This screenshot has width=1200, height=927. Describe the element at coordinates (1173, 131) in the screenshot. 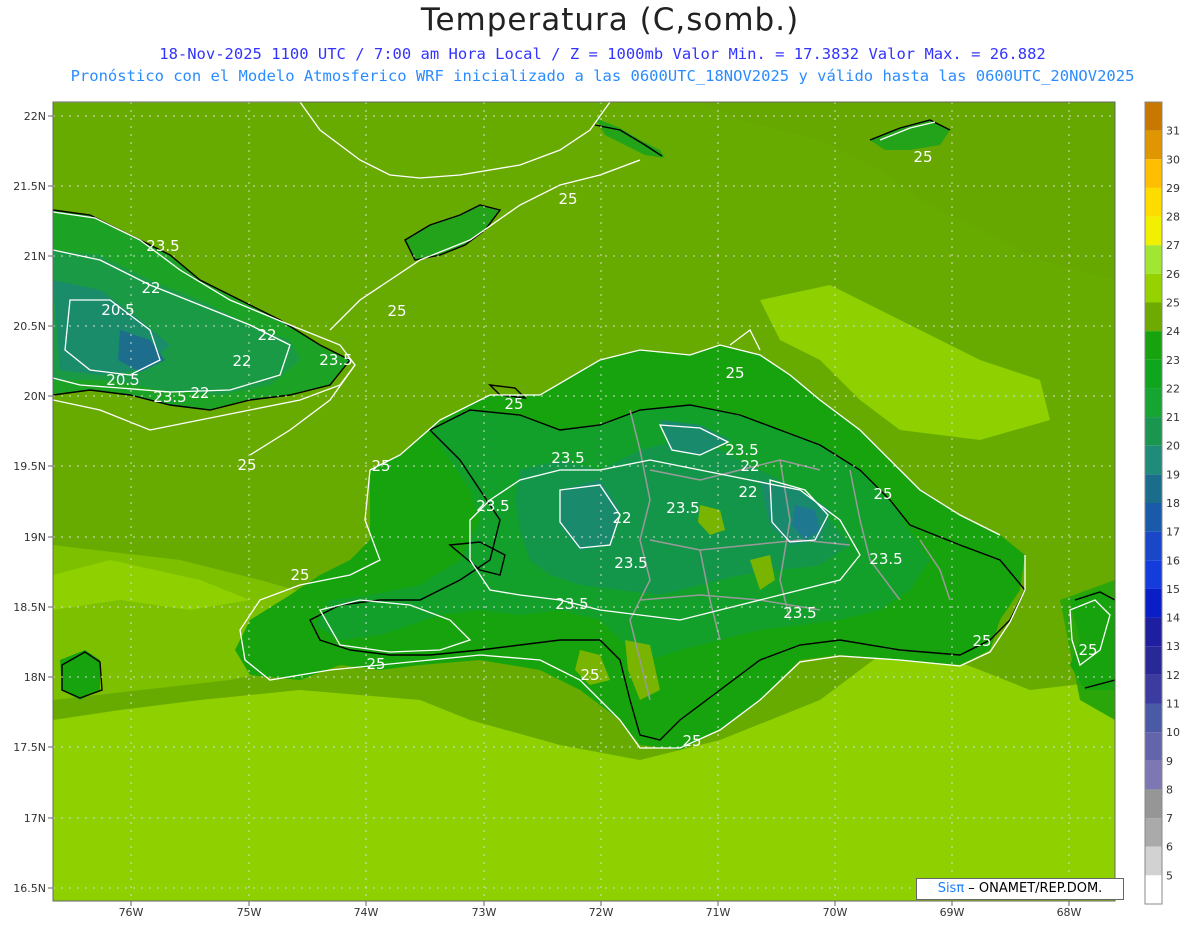

I see `colorbar-label: 31` at that location.